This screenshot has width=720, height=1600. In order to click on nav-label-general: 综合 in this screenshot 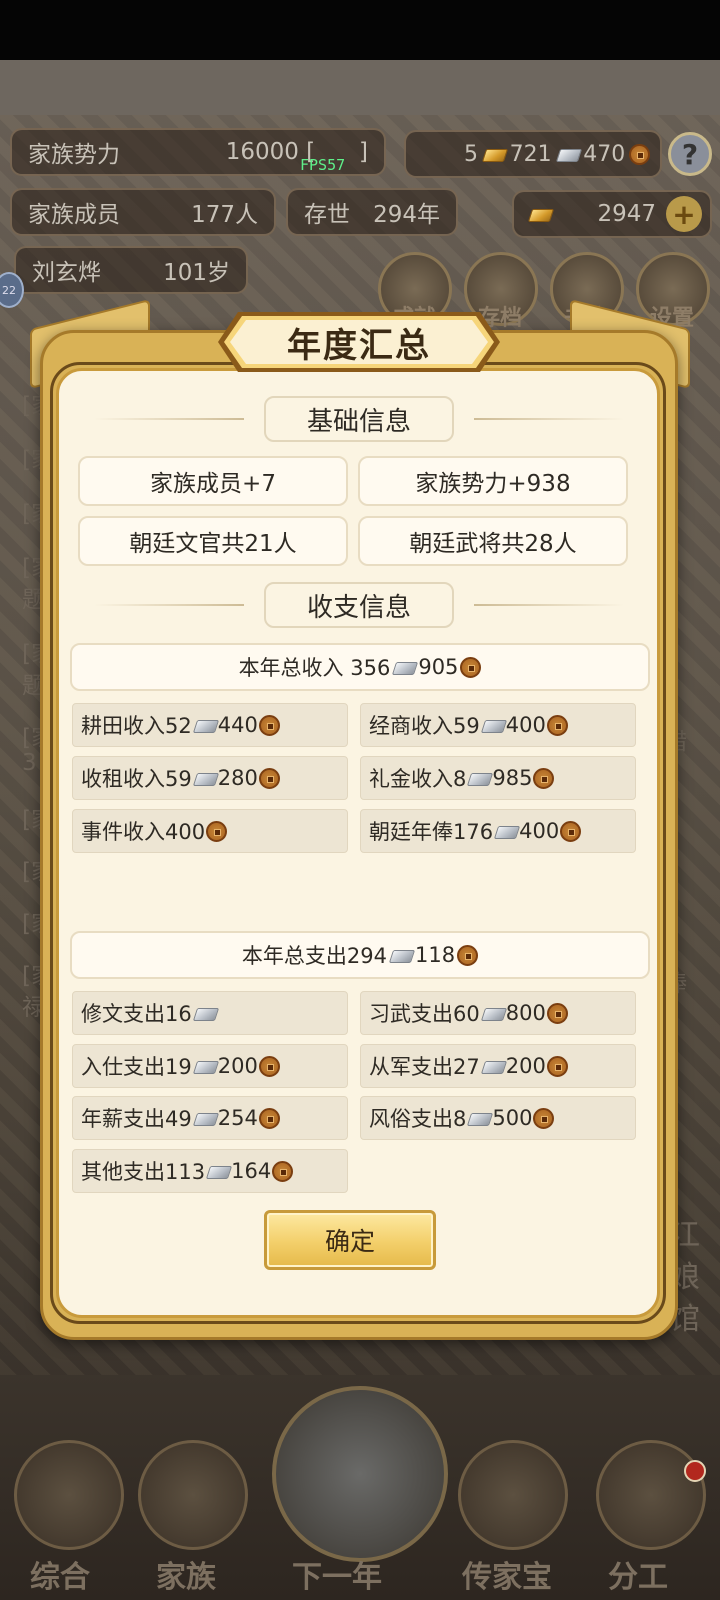, I will do `click(60, 1577)`.